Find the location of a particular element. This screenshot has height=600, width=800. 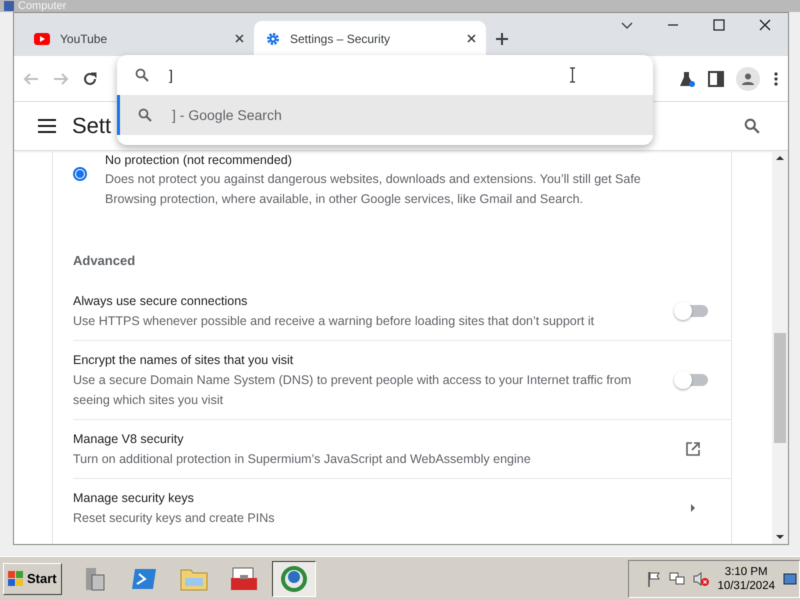

profile-avatar is located at coordinates (748, 78).